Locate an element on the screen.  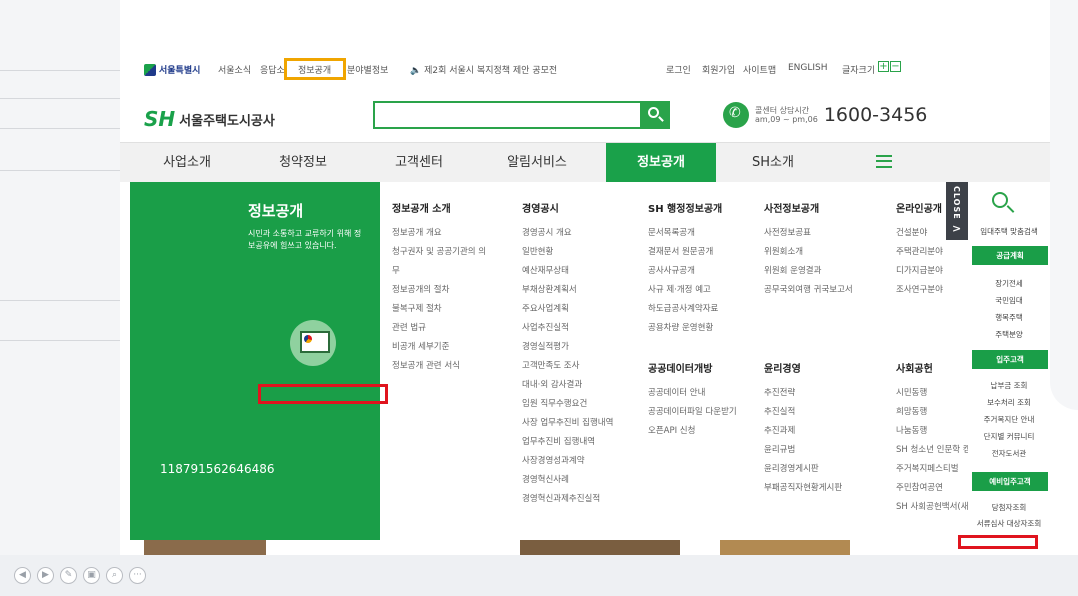
signup-link: 회원가입 is located at coordinates (718, 69).